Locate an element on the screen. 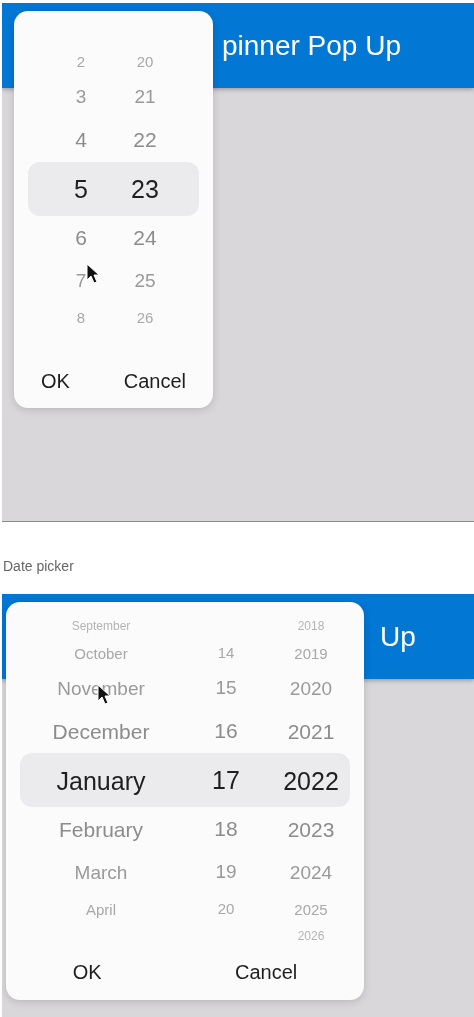 The height and width of the screenshot is (1017, 474). wheel-item: 21 is located at coordinates (145, 97).